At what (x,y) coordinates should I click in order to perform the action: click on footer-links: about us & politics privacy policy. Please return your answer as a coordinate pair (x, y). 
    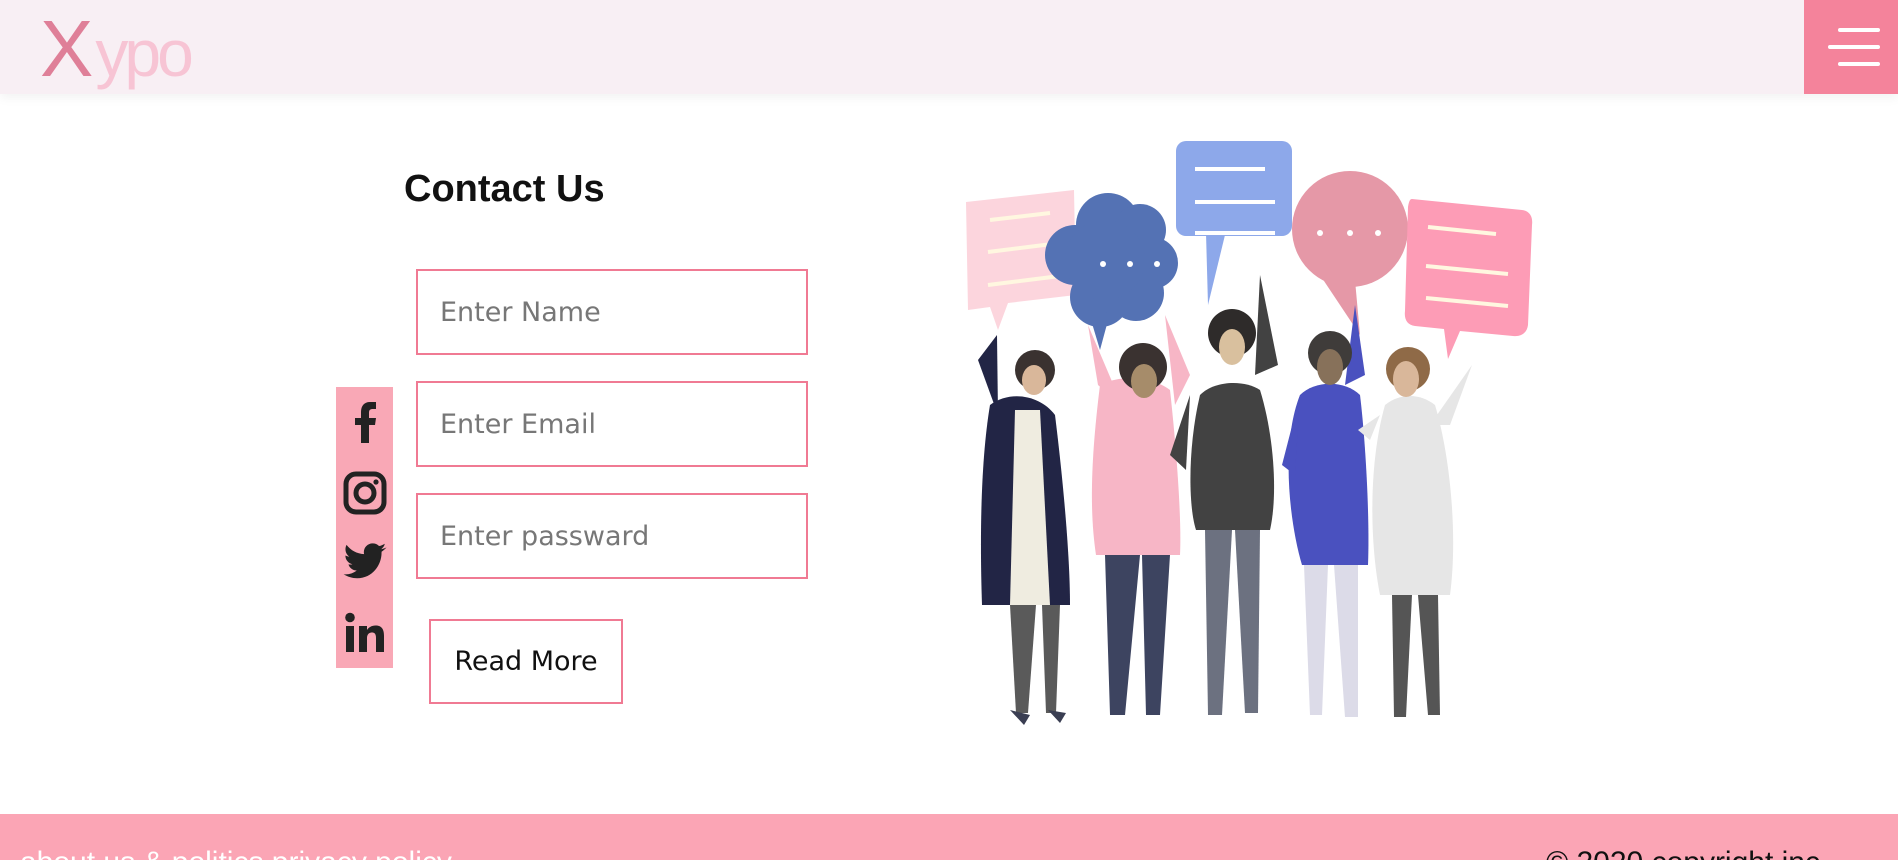
    Looking at the image, I should click on (236, 853).